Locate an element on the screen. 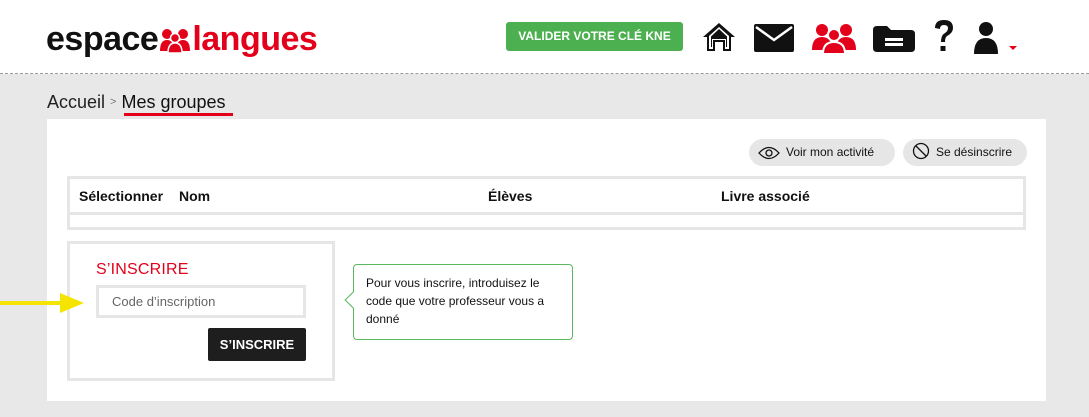  unsubscribe-label: Se désinscrire is located at coordinates (974, 152).